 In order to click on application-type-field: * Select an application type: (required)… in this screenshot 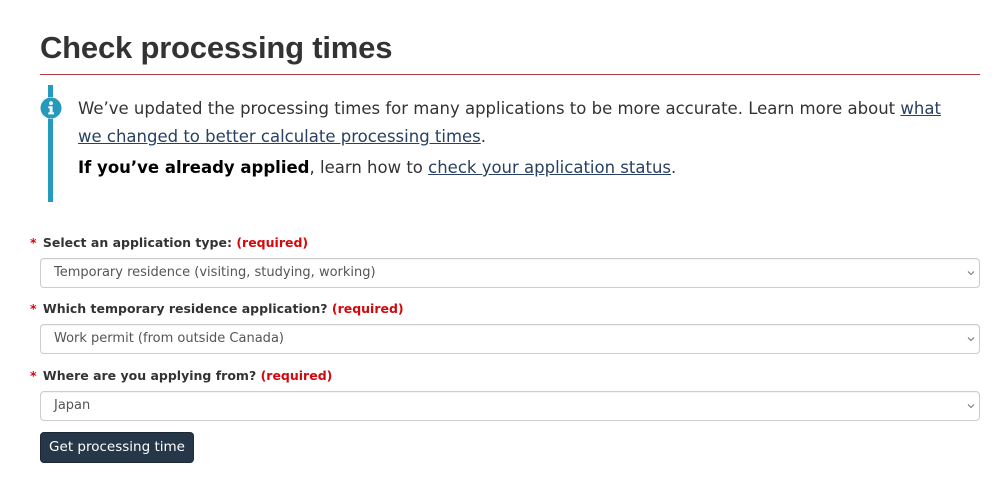, I will do `click(505, 261)`.